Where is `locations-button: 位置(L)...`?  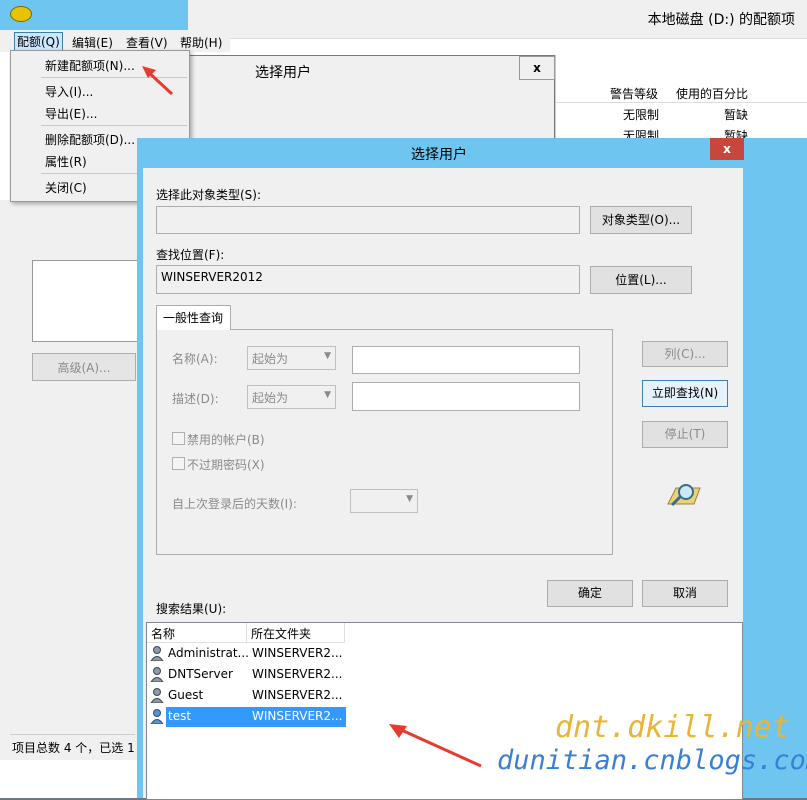 locations-button: 位置(L)... is located at coordinates (641, 280).